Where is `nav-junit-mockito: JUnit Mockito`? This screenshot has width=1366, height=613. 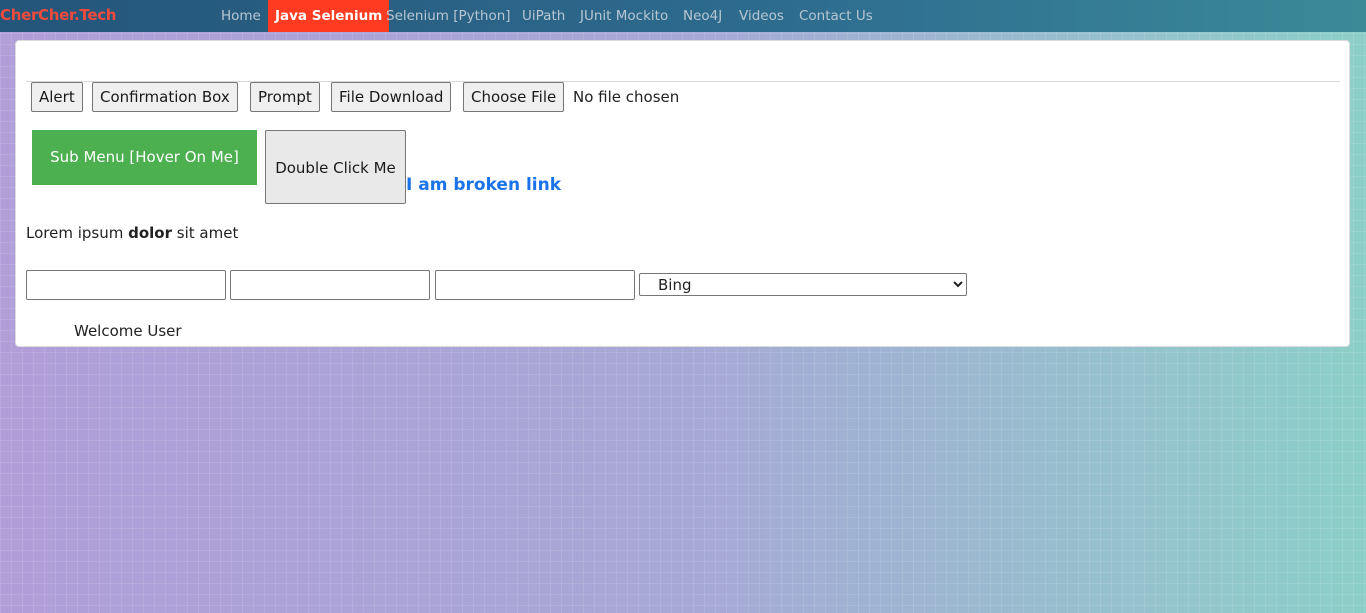
nav-junit-mockito: JUnit Mockito is located at coordinates (624, 16).